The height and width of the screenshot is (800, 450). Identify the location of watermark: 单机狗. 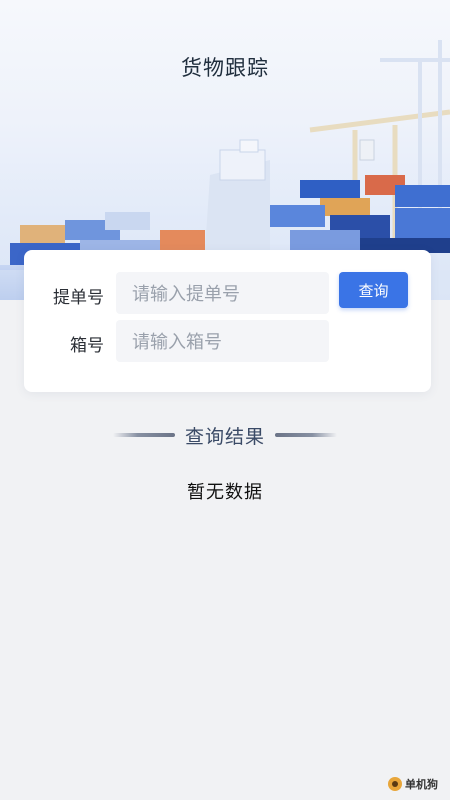
(413, 784).